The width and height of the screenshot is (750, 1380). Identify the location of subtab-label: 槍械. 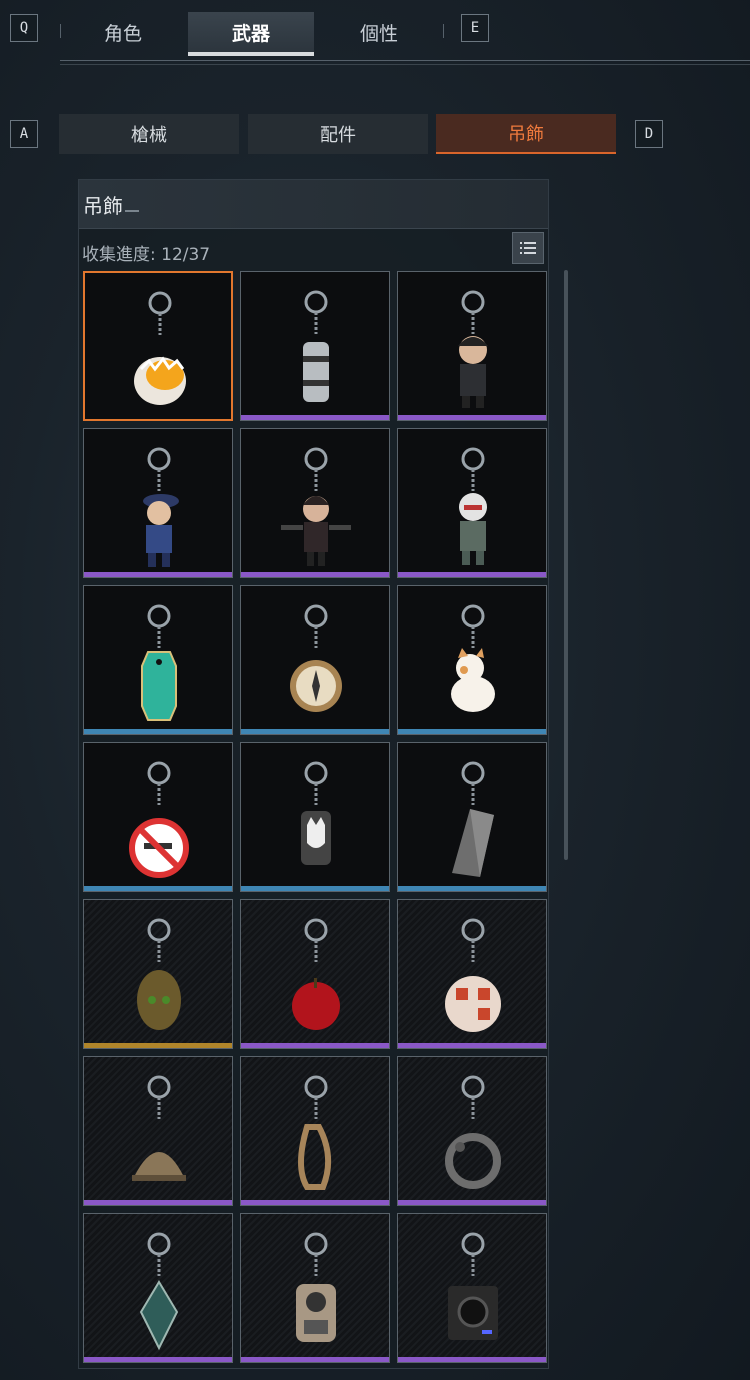
(149, 135).